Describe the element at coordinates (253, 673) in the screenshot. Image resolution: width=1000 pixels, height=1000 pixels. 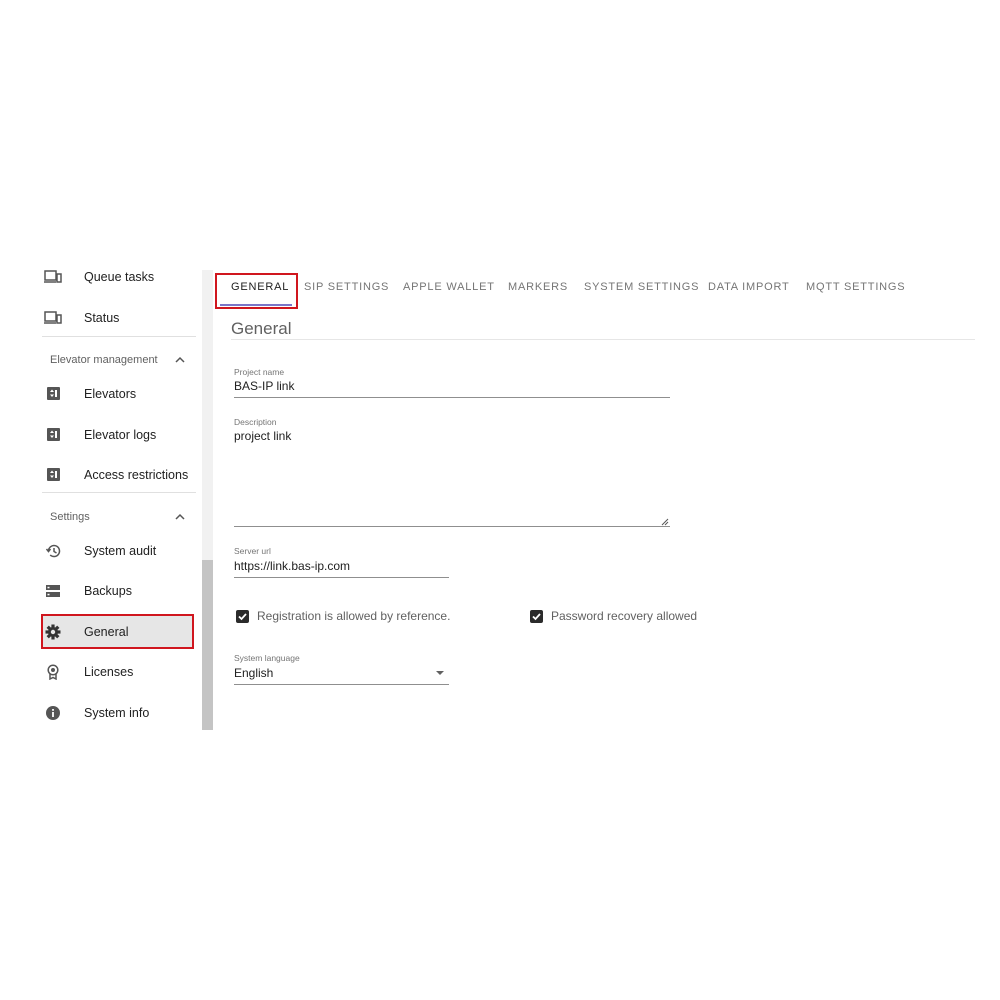
I see `system-language-select: English` at that location.